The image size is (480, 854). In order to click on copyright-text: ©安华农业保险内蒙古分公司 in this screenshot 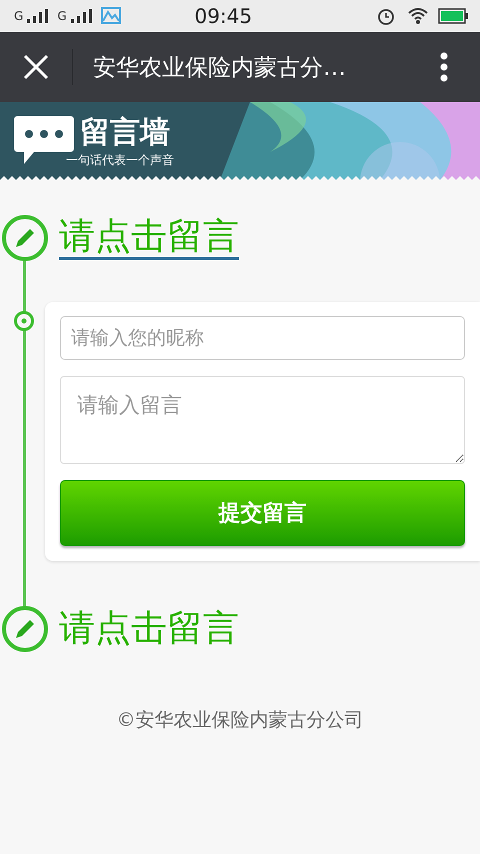, I will do `click(240, 720)`.